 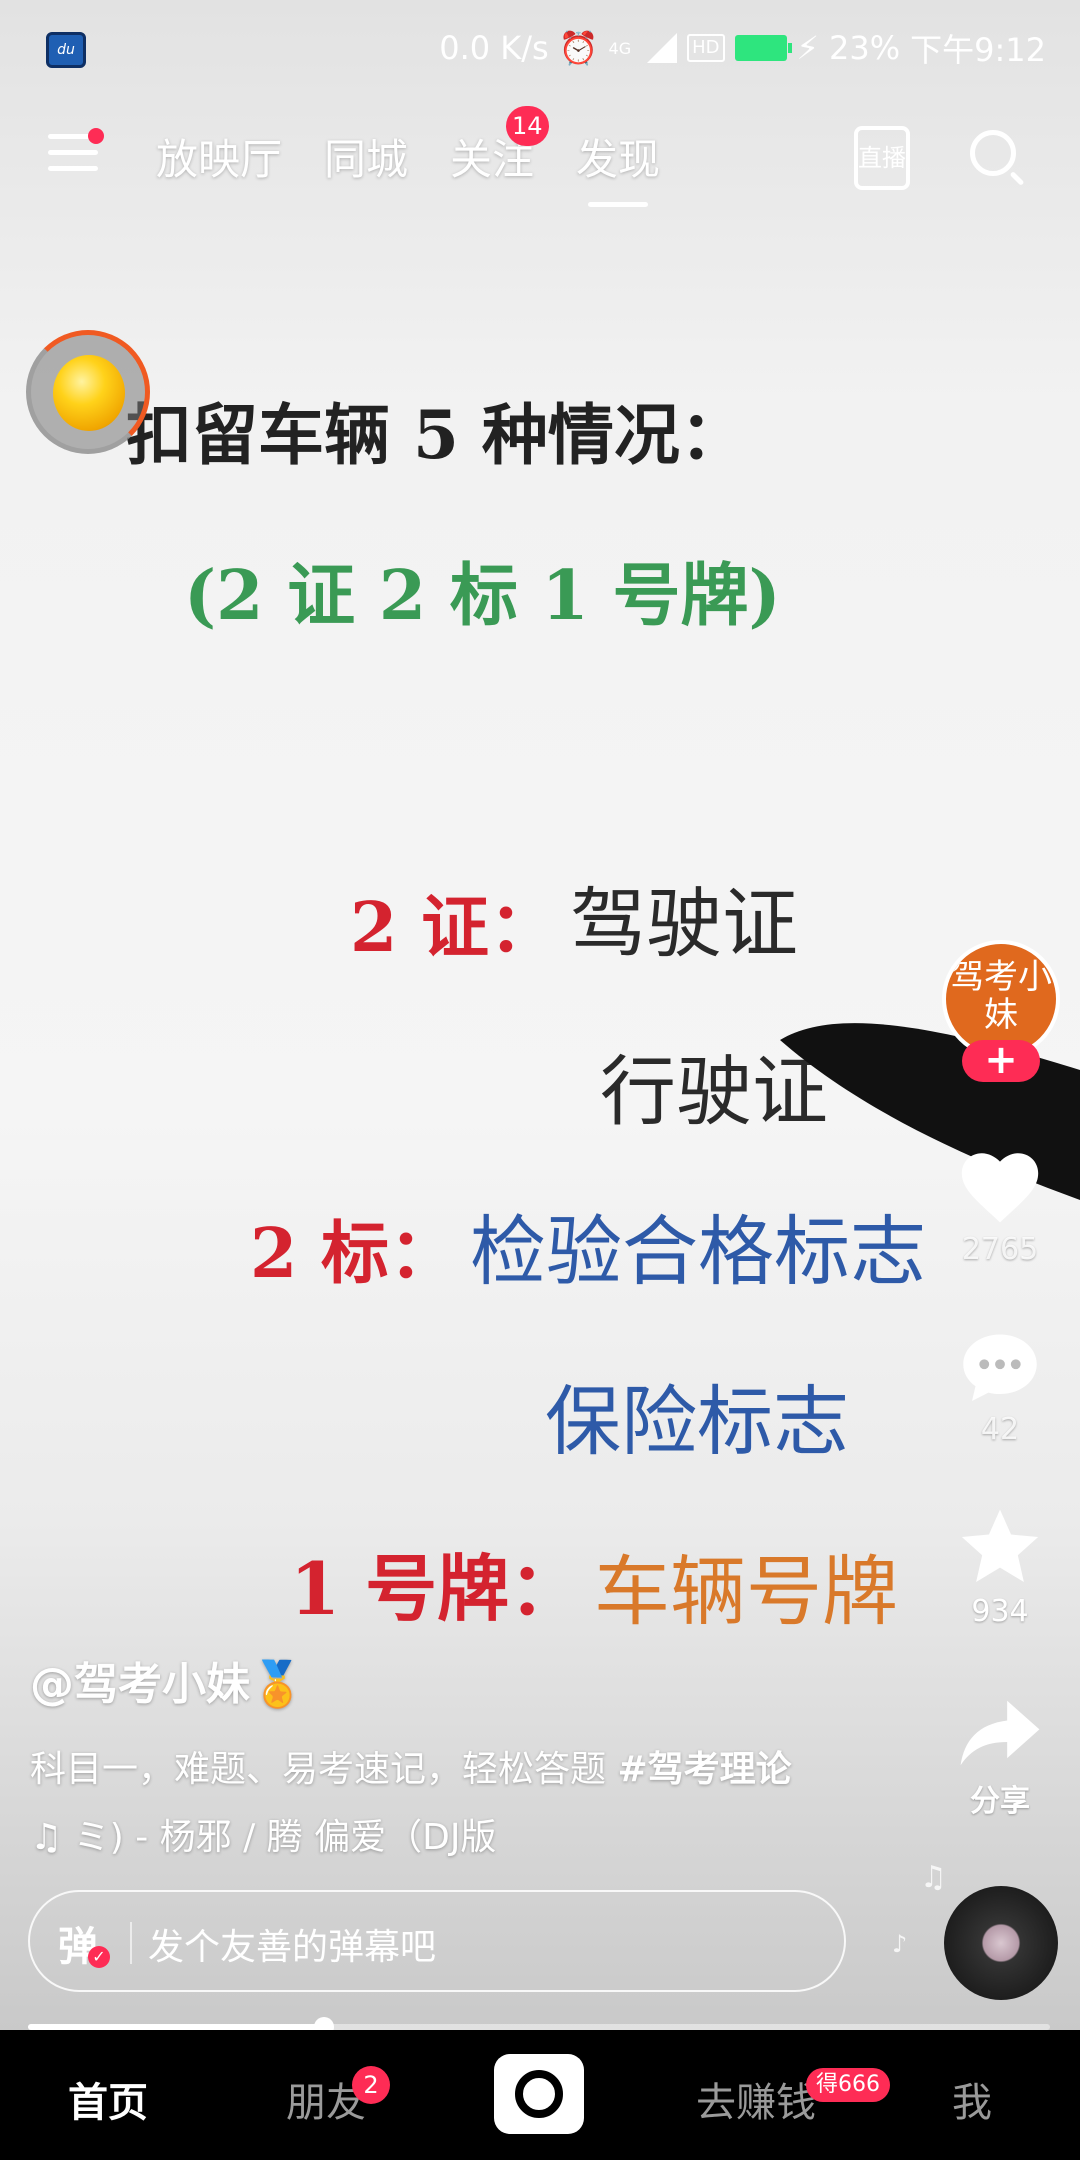 I want to click on video-caption: 科目一，难题、易考速记，轻松答题 #驾考理论, so click(x=411, y=1766).